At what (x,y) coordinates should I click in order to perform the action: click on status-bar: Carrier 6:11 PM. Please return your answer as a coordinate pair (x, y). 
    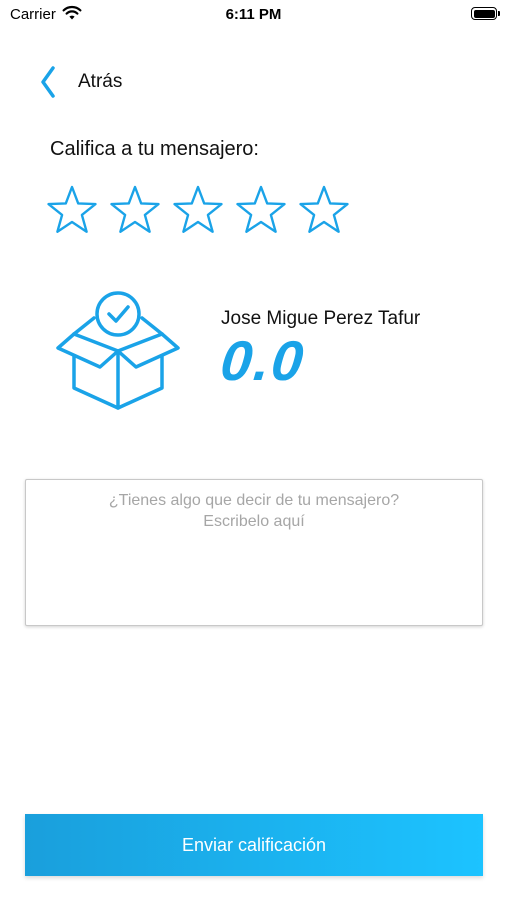
    Looking at the image, I should click on (253, 15).